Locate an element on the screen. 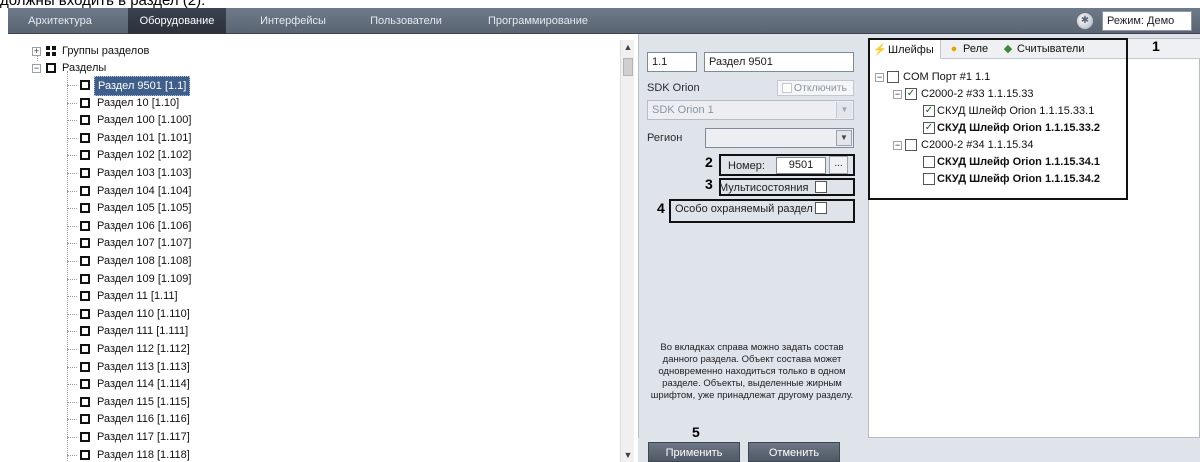  section-id-field: 1.1 is located at coordinates (672, 62).